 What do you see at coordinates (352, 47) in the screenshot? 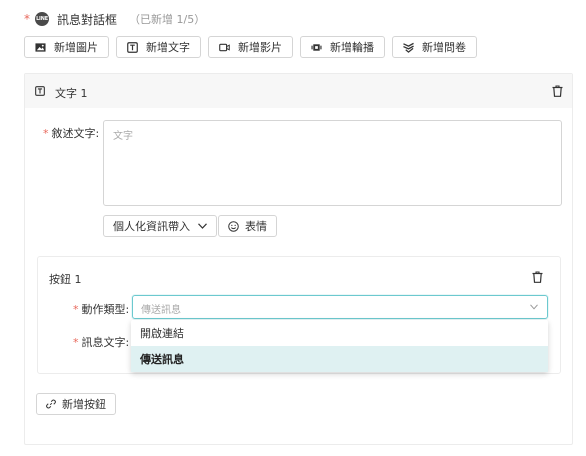
I see `add-carousel-label: 新增輪播` at bounding box center [352, 47].